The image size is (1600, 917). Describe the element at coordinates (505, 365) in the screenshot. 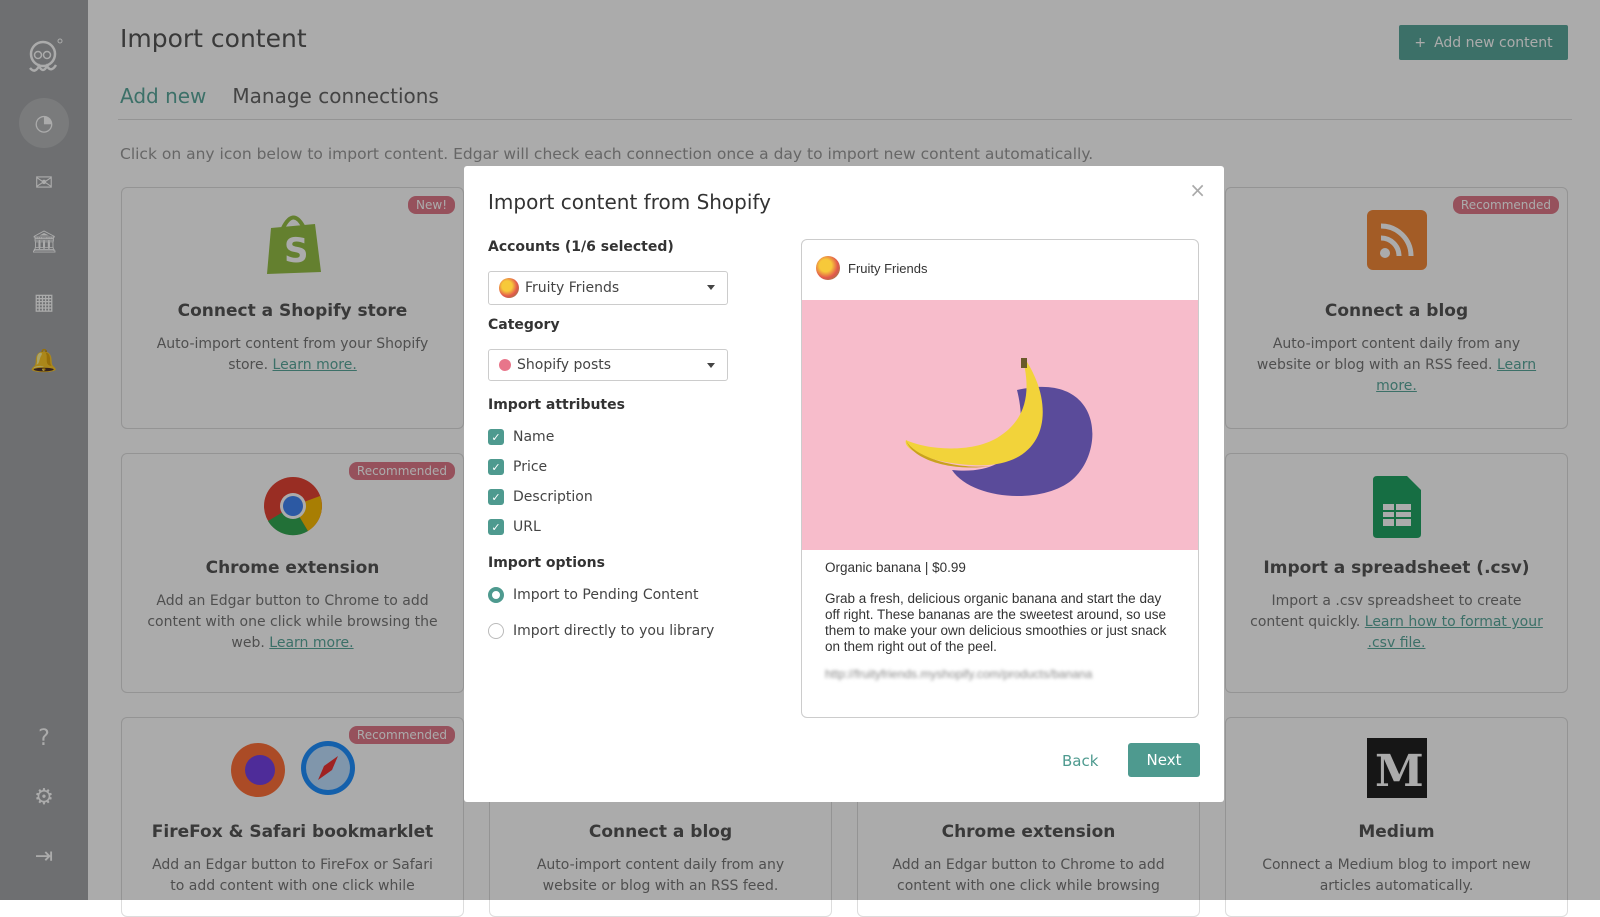

I see `category-color-dot` at that location.